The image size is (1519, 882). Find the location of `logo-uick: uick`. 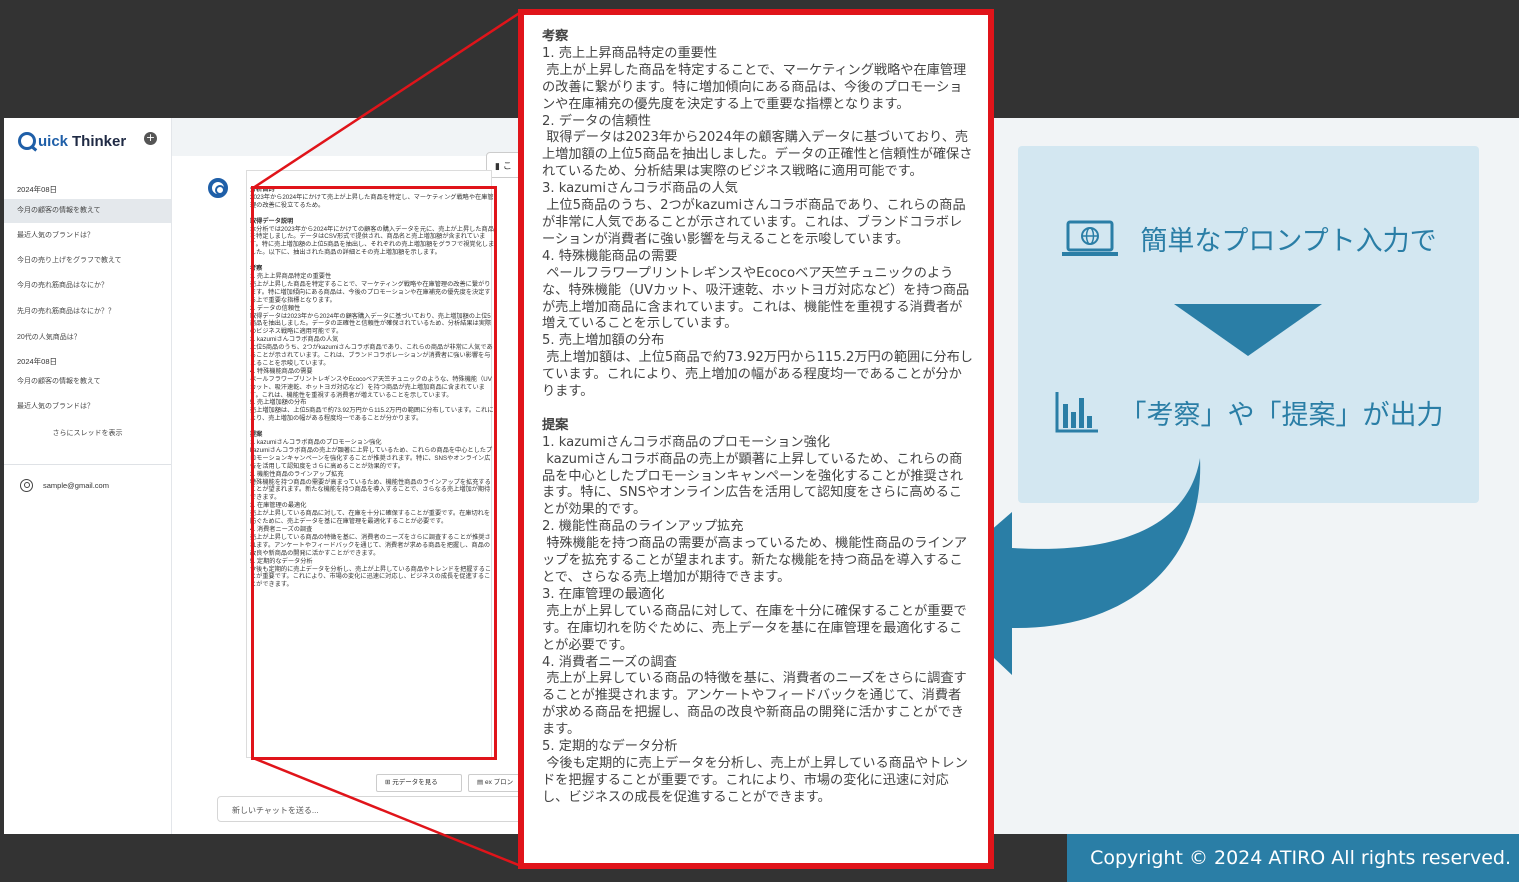

logo-uick: uick is located at coordinates (53, 141).